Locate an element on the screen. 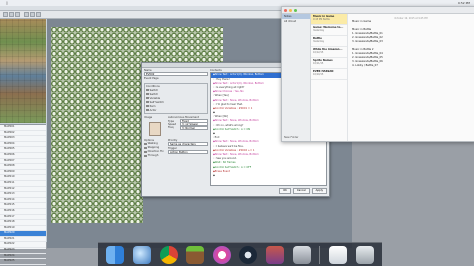  image-group: Image is located at coordinates (155, 126).